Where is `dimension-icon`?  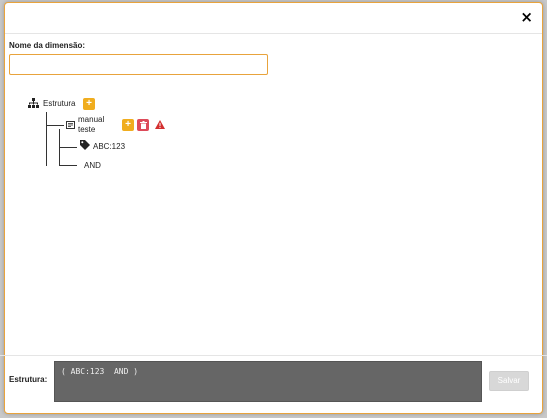 dimension-icon is located at coordinates (70, 125).